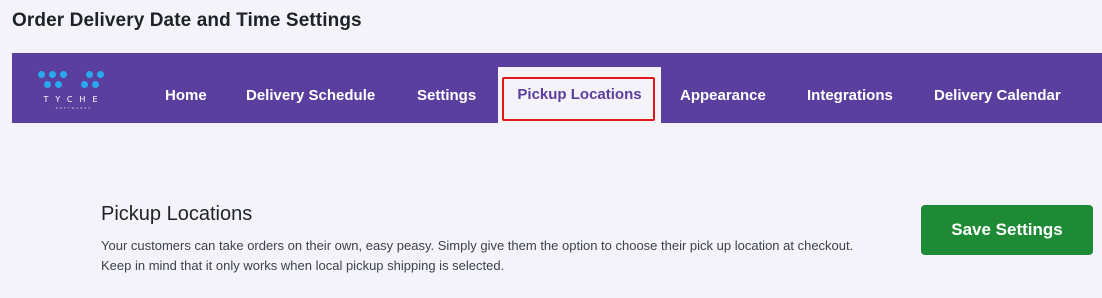  I want to click on nav-item-appearance: Appearance, so click(723, 88).